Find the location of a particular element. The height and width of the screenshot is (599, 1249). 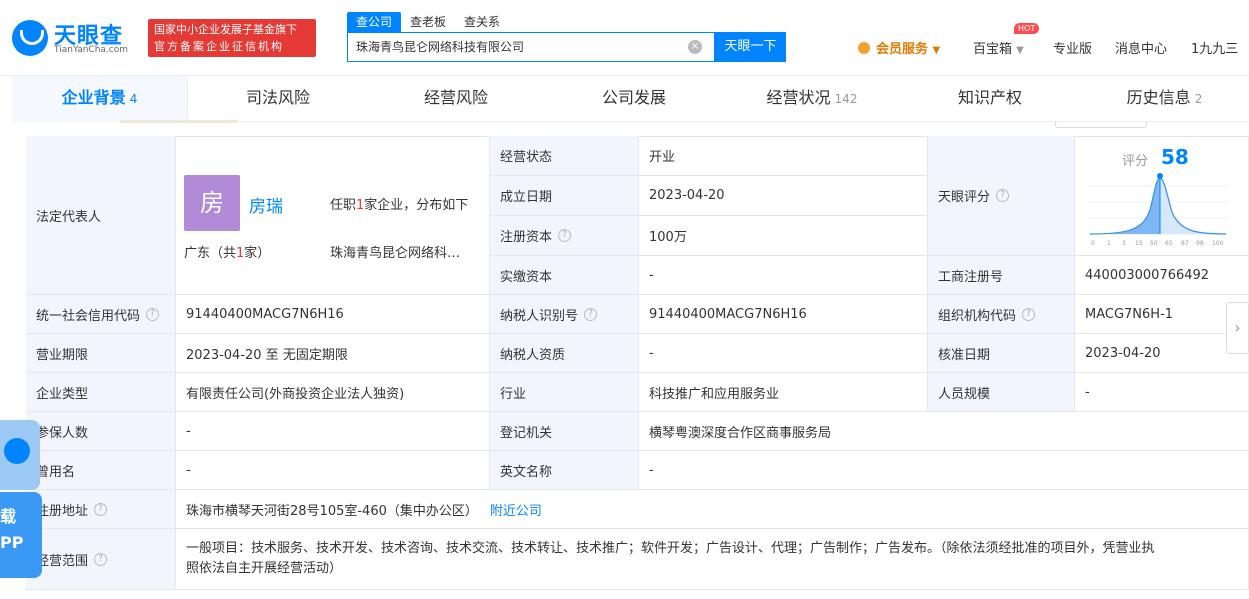

tab-label: 知识产权 is located at coordinates (989, 97).